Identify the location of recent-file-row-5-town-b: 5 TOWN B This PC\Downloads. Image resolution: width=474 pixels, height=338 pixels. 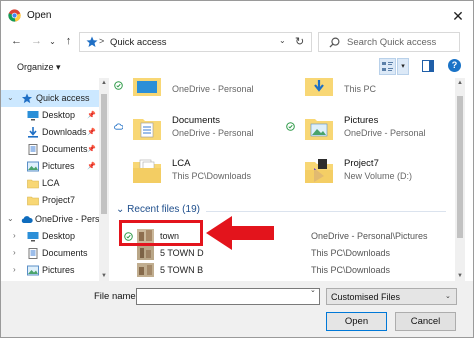
(282, 270).